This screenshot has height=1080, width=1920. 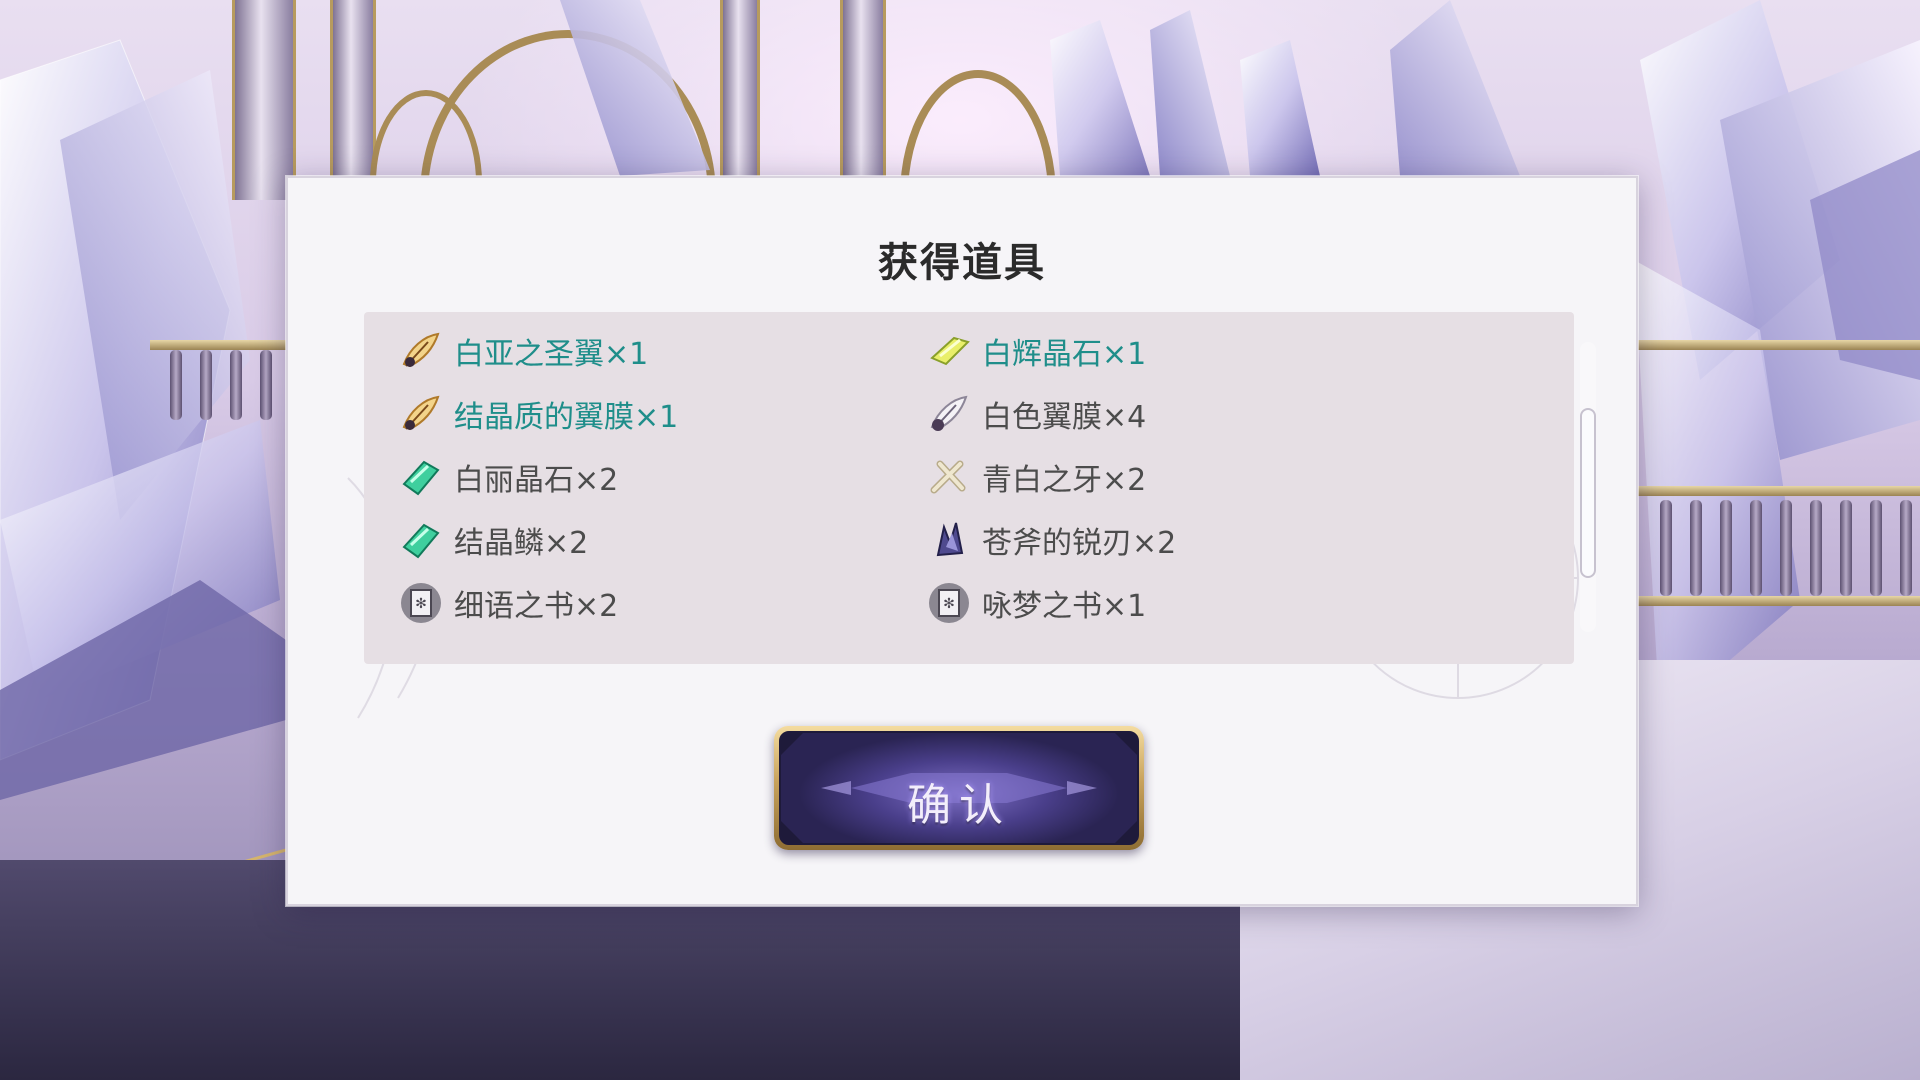 I want to click on item-name: 细语之书×2, so click(x=536, y=606).